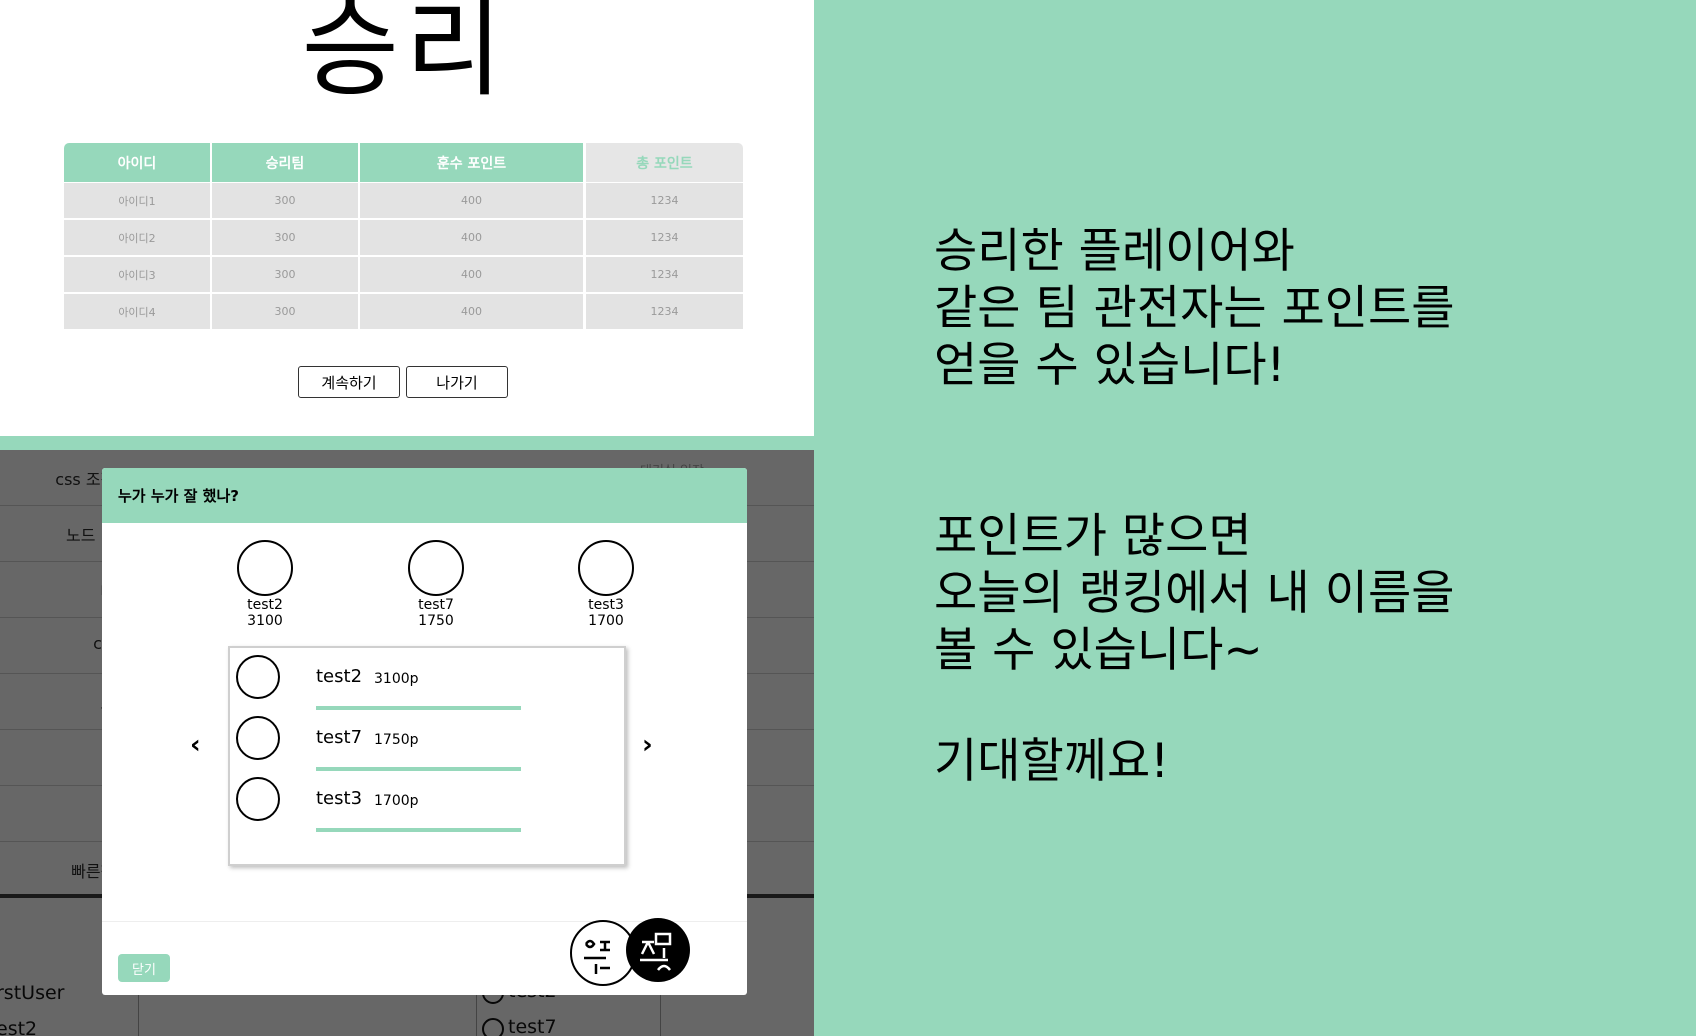  I want to click on rank-points: 1700p, so click(396, 801).